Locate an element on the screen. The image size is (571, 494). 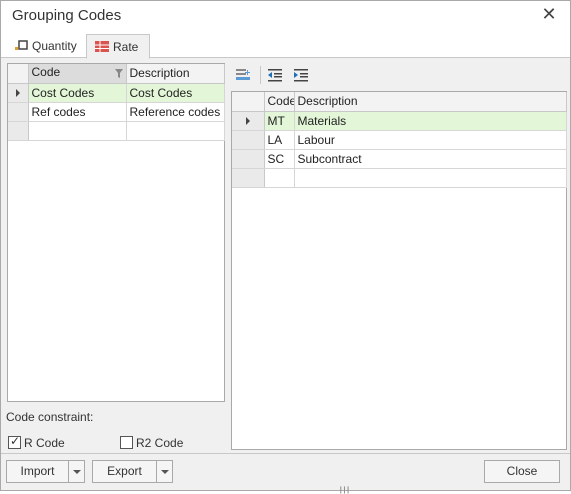
filter-icon is located at coordinates (118, 74).